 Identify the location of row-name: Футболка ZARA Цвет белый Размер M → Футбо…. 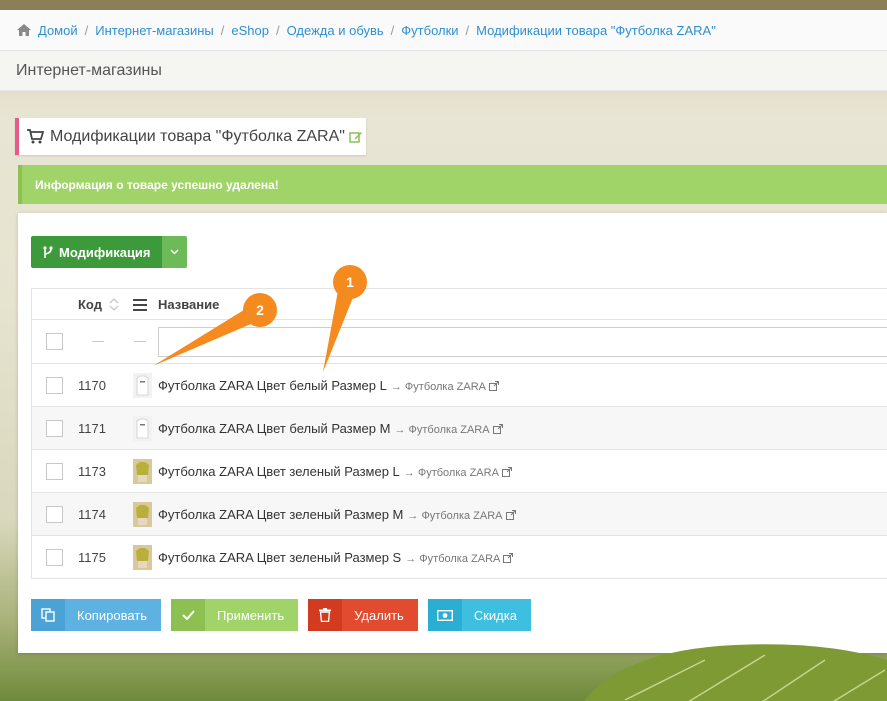
(330, 428).